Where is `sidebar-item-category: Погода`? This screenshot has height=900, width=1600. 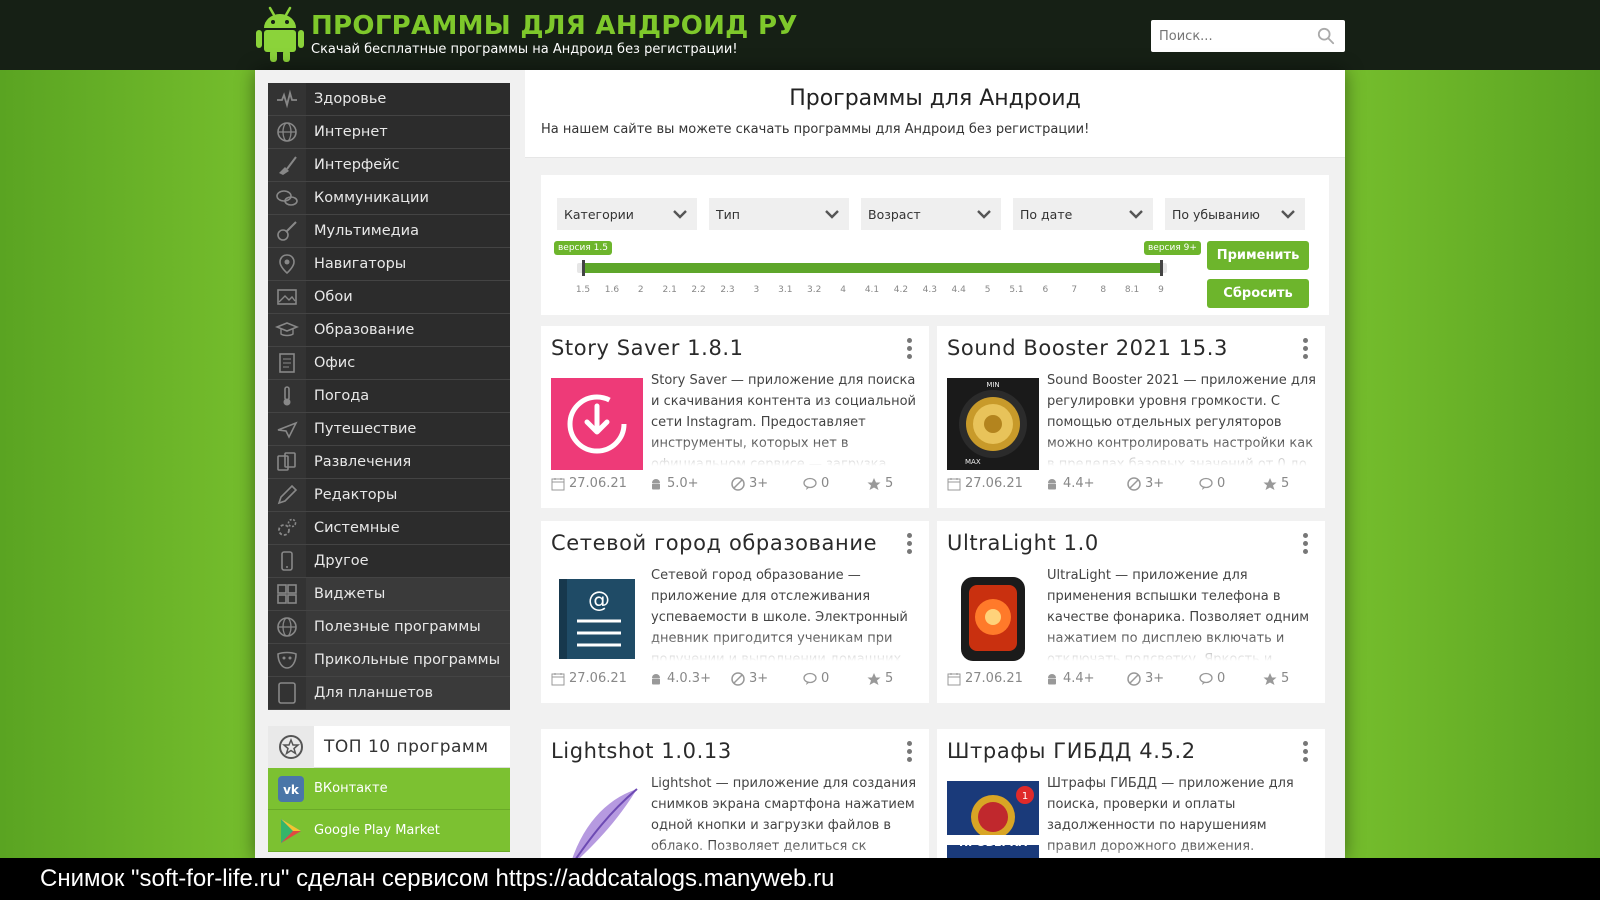
sidebar-item-category: Погода is located at coordinates (389, 396).